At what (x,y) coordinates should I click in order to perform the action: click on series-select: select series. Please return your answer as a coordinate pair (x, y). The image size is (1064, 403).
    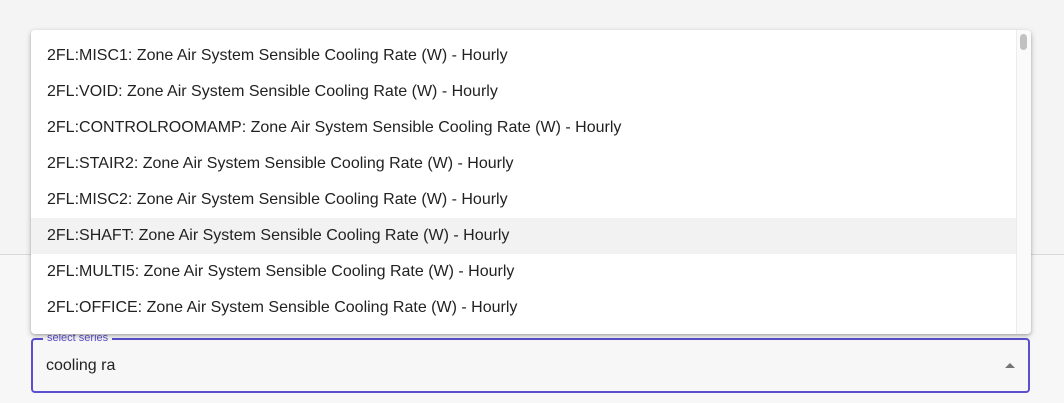
    Looking at the image, I should click on (530, 362).